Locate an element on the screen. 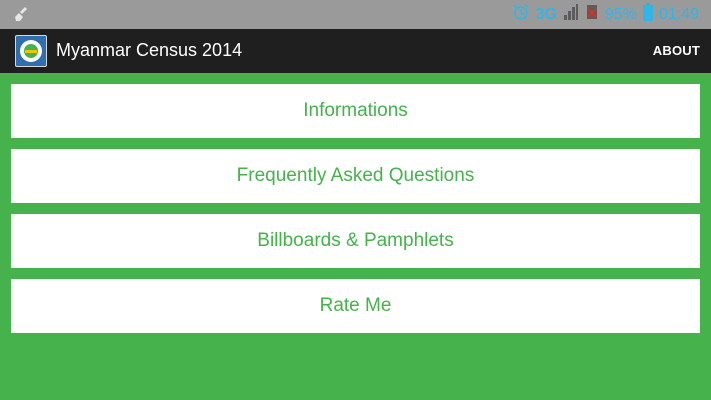 This screenshot has height=400, width=711. clock: 01:49 is located at coordinates (678, 14).